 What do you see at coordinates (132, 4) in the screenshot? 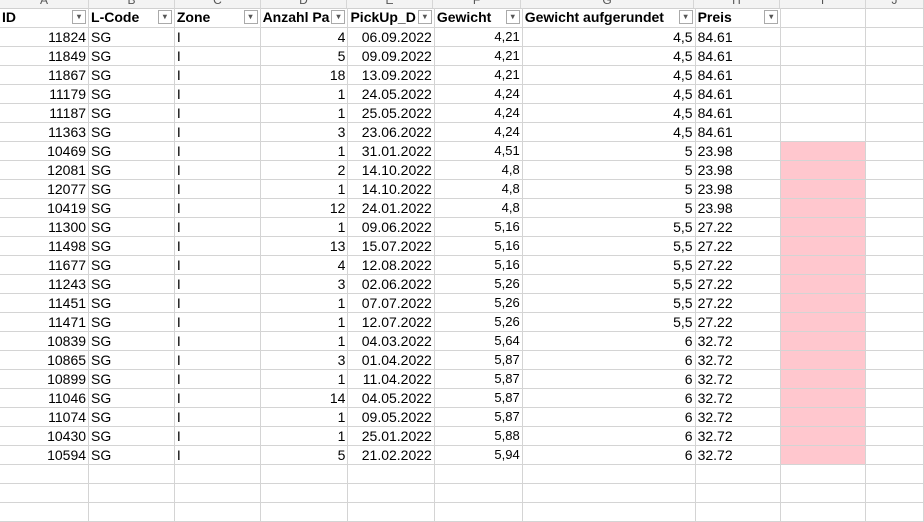
I see `column-letter: B` at bounding box center [132, 4].